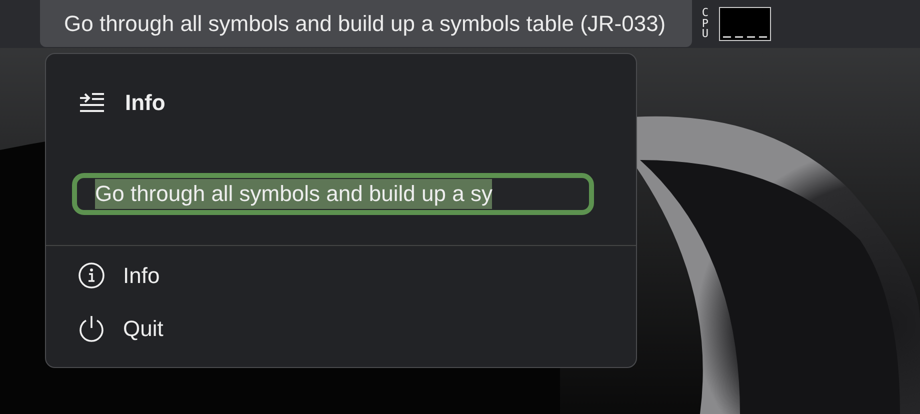 The width and height of the screenshot is (920, 414). I want to click on menu-item: Info, so click(119, 275).